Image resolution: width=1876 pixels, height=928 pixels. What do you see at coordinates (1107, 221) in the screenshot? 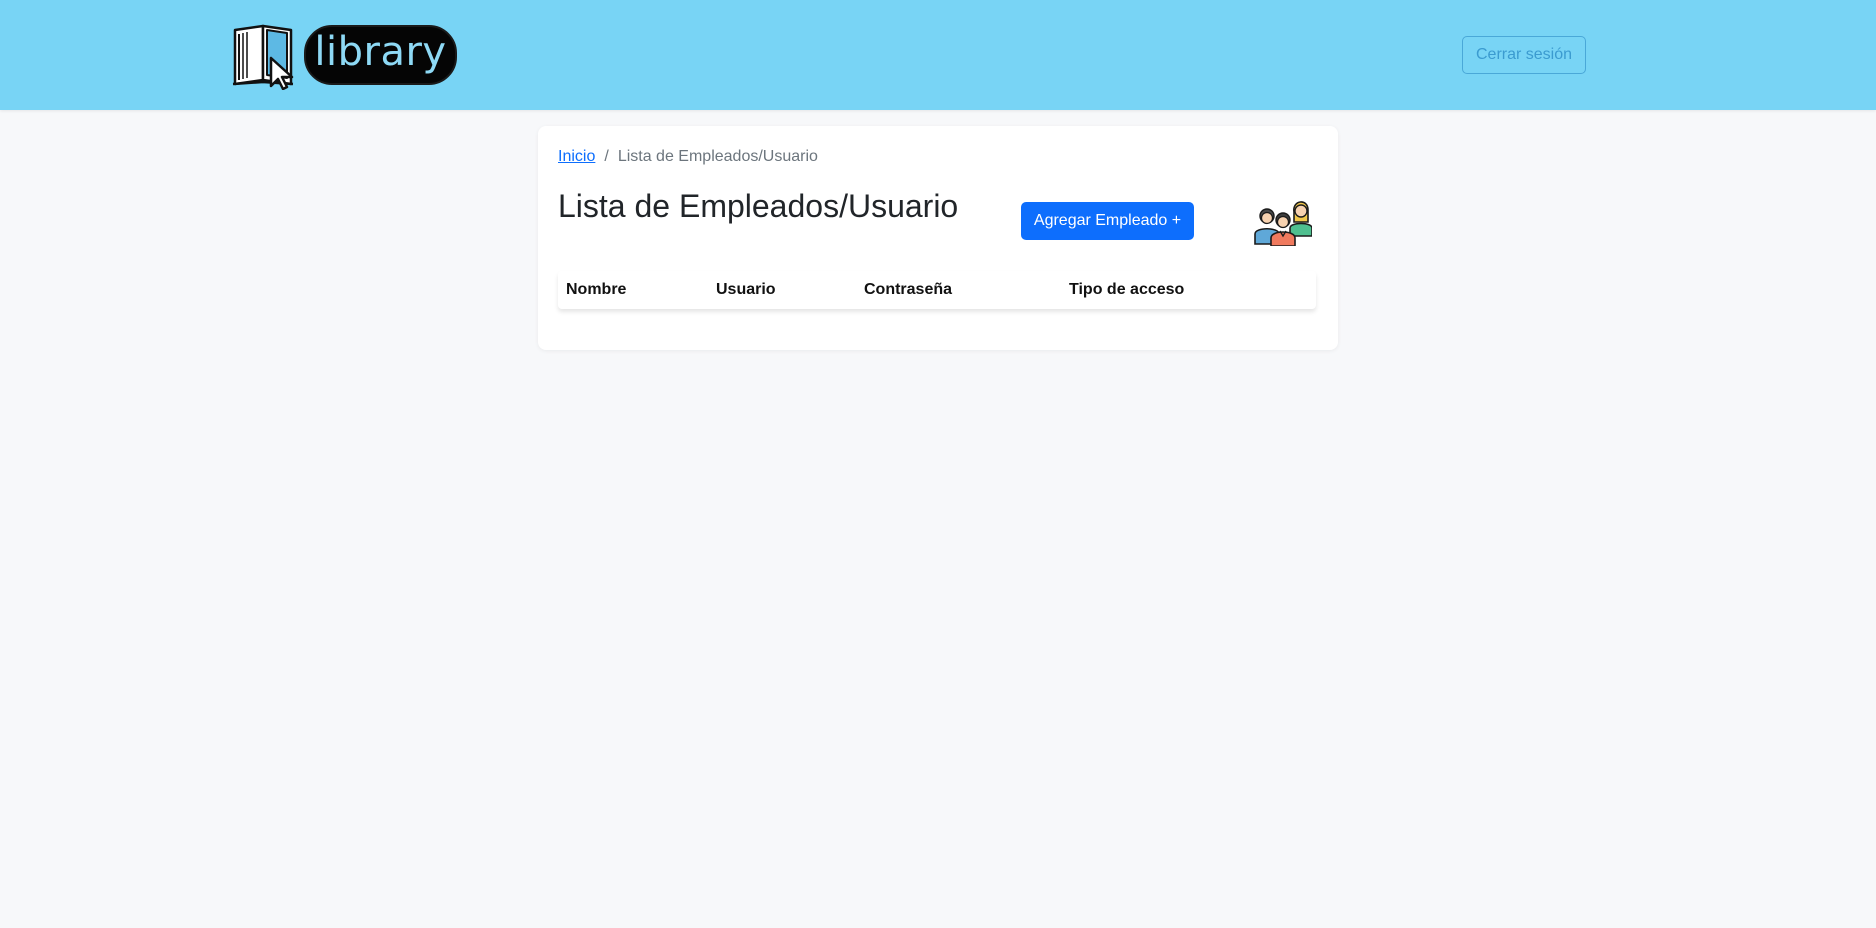
I see `add-employee-button: Agregar Empleado +` at bounding box center [1107, 221].